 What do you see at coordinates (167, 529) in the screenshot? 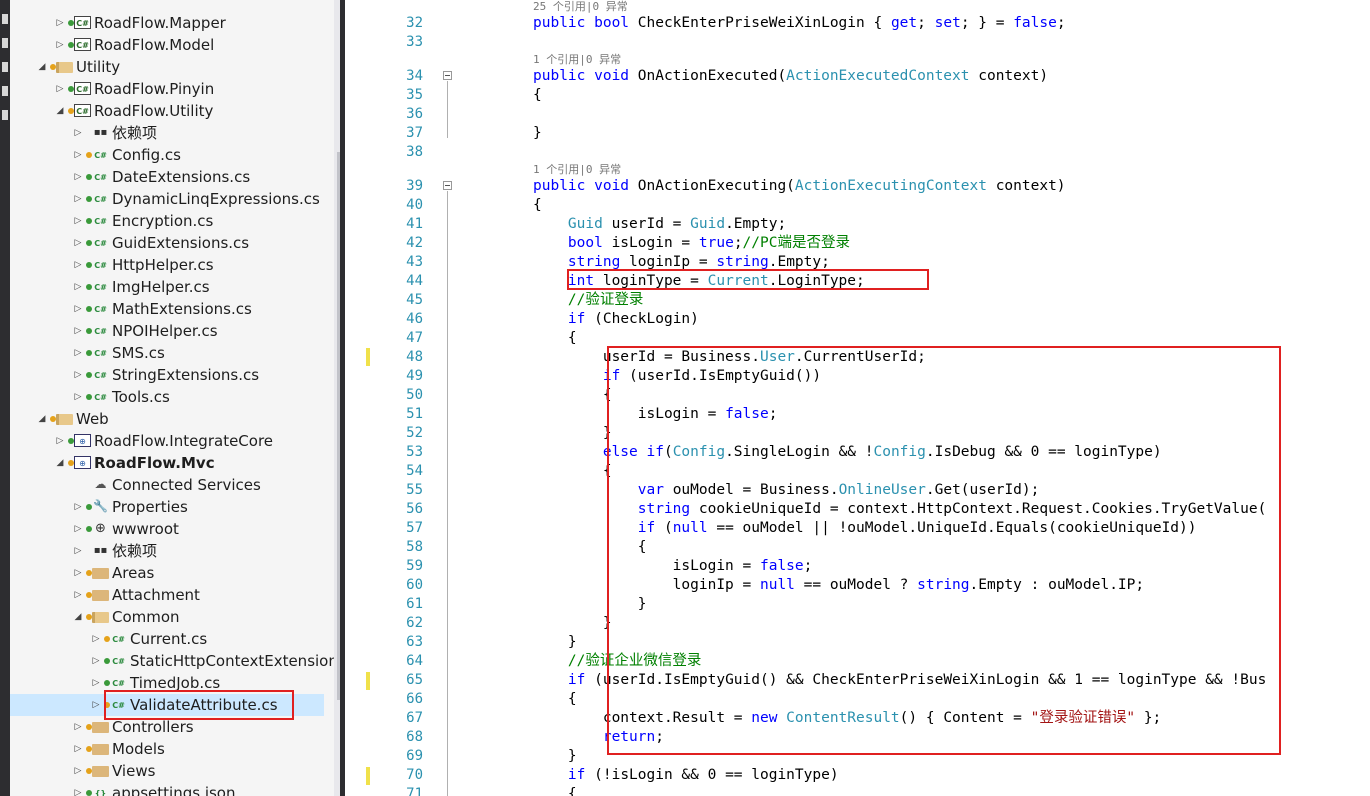
I see `tree-item: ▷ ⊕ wwwroot` at bounding box center [167, 529].